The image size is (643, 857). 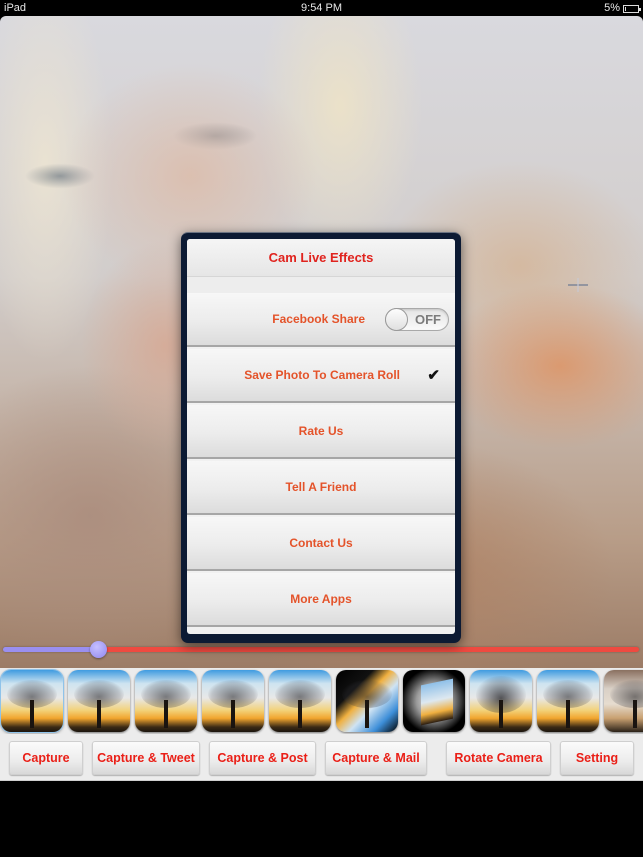 I want to click on setting-rate-us: Rate Us, so click(x=321, y=432).